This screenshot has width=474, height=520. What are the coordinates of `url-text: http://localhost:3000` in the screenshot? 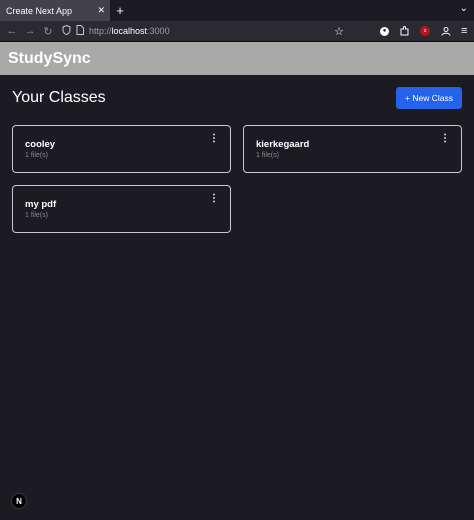 It's located at (209, 31).